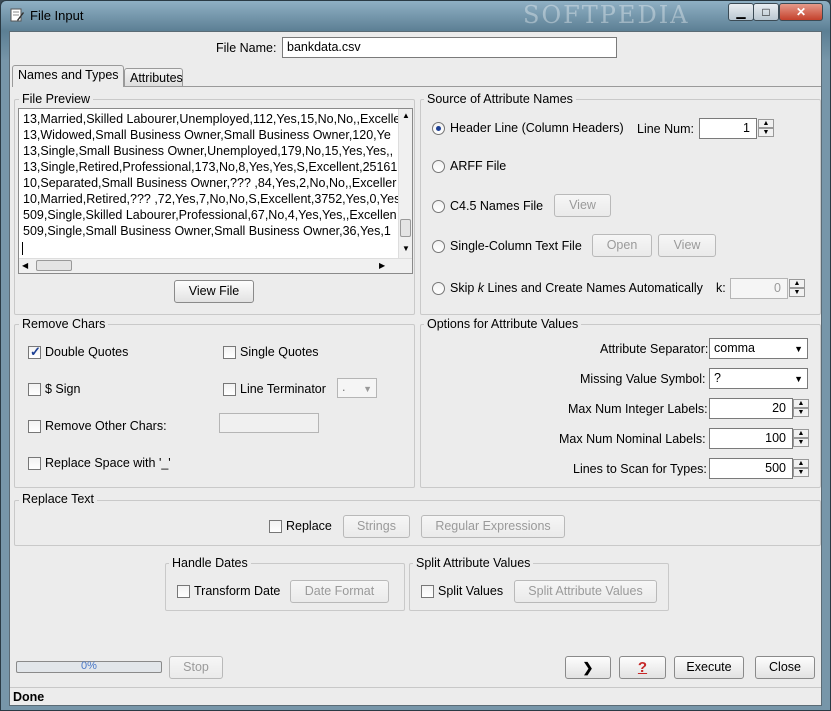 The height and width of the screenshot is (711, 831). What do you see at coordinates (758, 348) in the screenshot?
I see `attribute-separator-select: comma ▼` at bounding box center [758, 348].